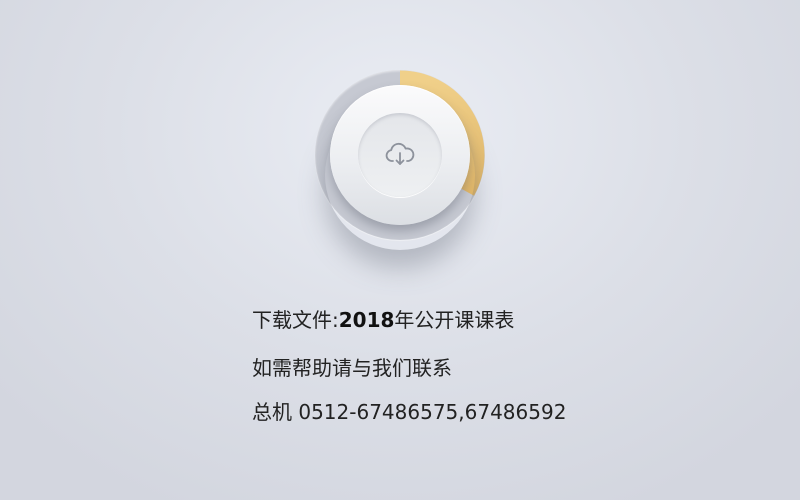  What do you see at coordinates (454, 320) in the screenshot?
I see `file-title-suffix: 年公开课课表` at bounding box center [454, 320].